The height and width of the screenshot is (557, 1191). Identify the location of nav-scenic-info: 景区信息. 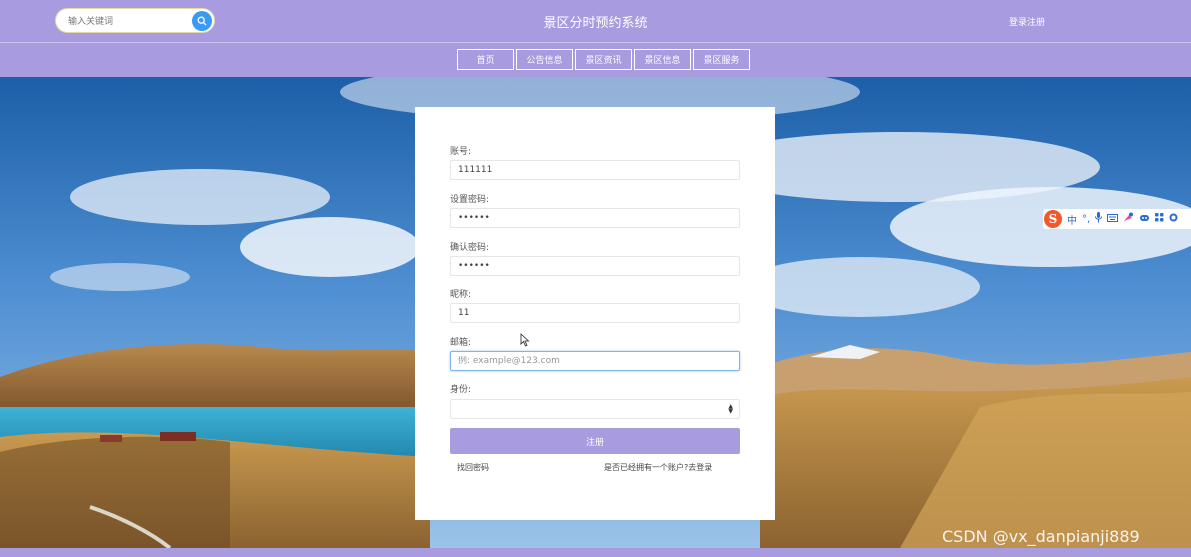
(662, 59).